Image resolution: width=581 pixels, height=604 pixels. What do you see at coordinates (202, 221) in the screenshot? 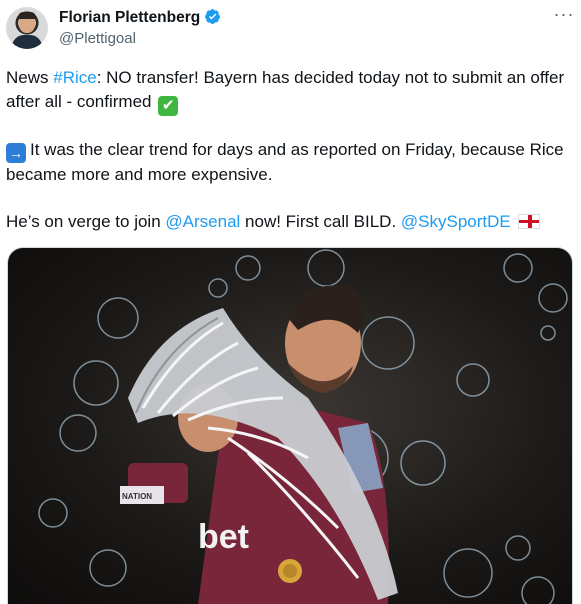
I see `mention-arsenal-link: @Arsenal` at bounding box center [202, 221].